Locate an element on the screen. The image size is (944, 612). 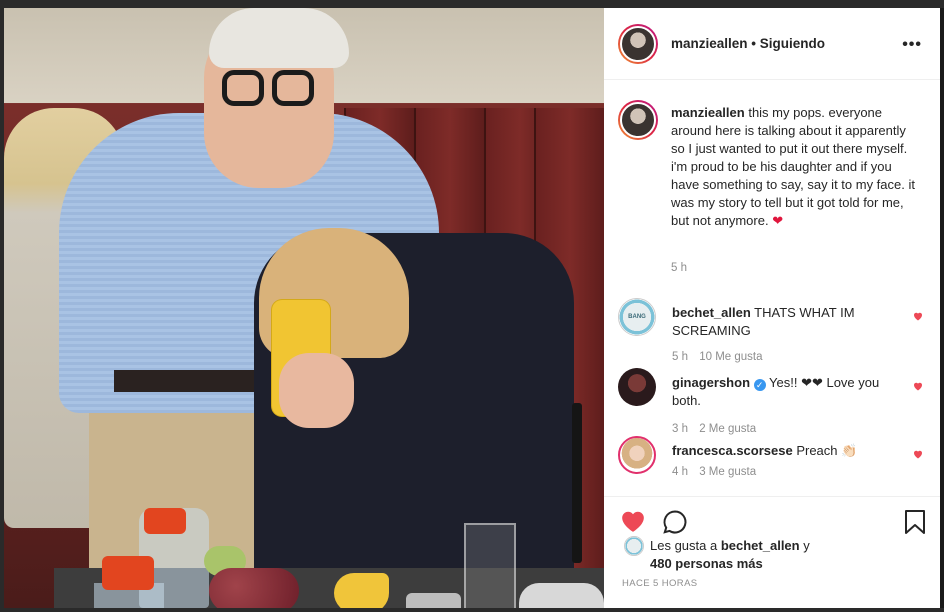
author-line: manzieallen • Siguiendo is located at coordinates (748, 43).